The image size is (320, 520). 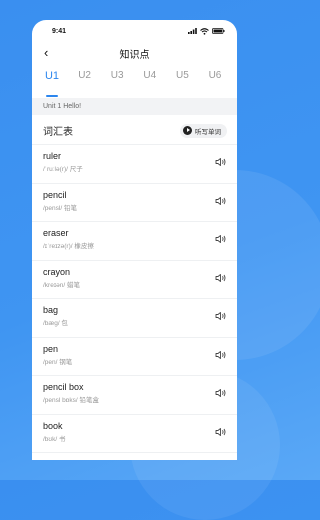 What do you see at coordinates (53, 425) in the screenshot?
I see `word-text: book` at bounding box center [53, 425].